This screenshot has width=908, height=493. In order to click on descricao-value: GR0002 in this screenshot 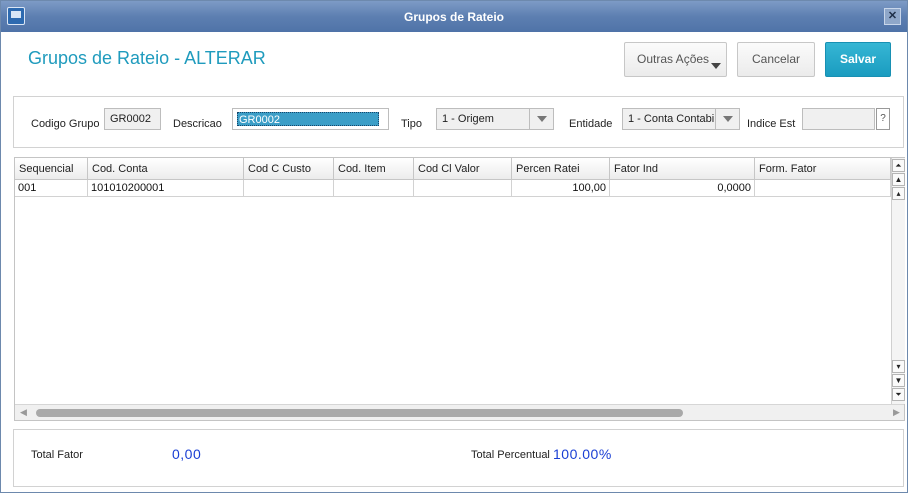, I will do `click(308, 119)`.